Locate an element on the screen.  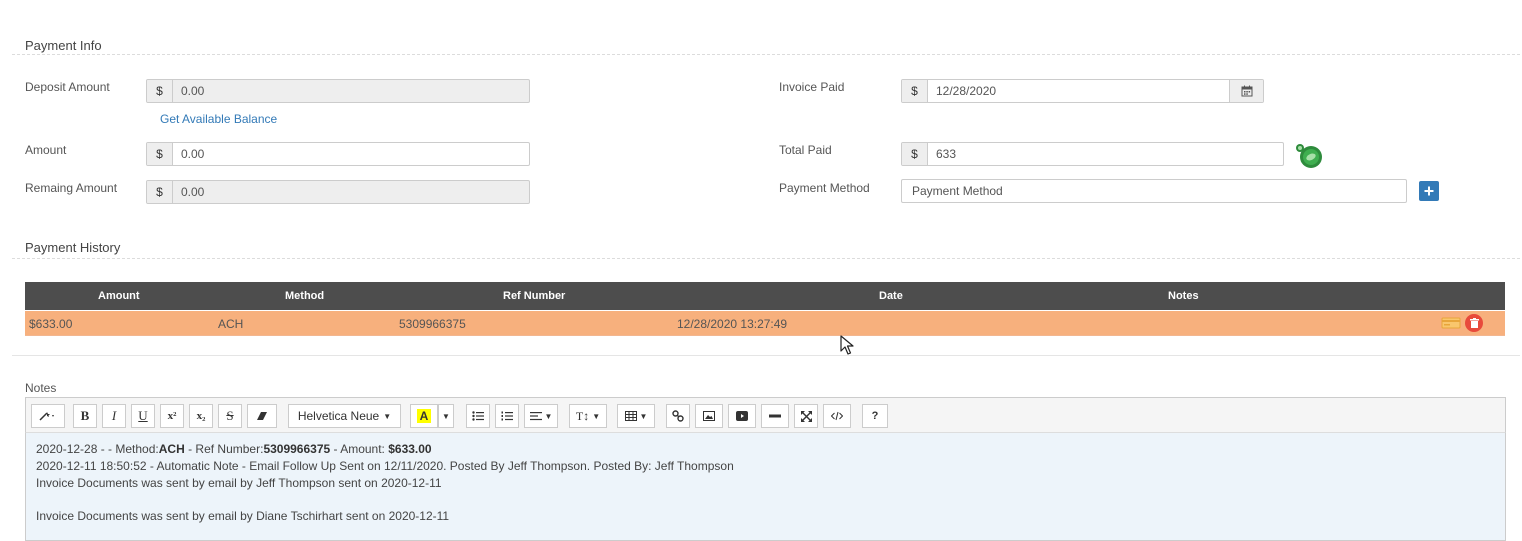
invoice-paid-field: $ 12/28/2020 is located at coordinates (1082, 91).